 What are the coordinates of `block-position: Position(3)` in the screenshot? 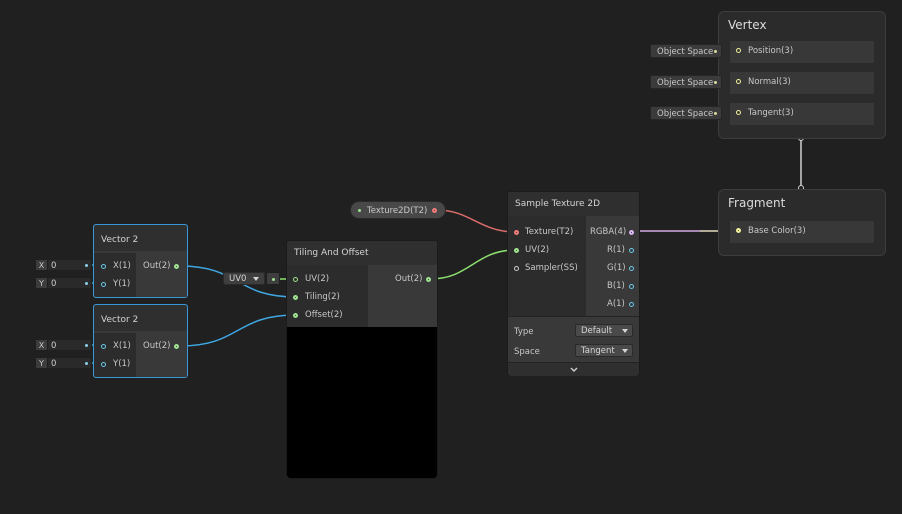 It's located at (802, 52).